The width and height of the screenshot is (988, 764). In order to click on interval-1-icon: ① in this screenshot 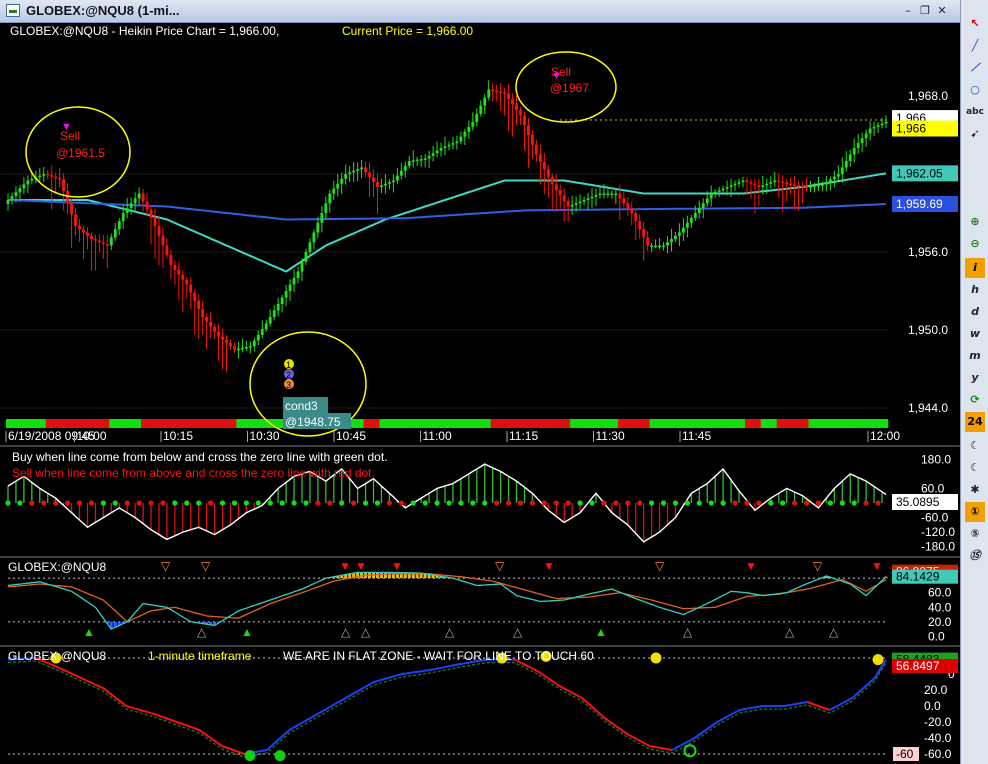, I will do `click(975, 512)`.